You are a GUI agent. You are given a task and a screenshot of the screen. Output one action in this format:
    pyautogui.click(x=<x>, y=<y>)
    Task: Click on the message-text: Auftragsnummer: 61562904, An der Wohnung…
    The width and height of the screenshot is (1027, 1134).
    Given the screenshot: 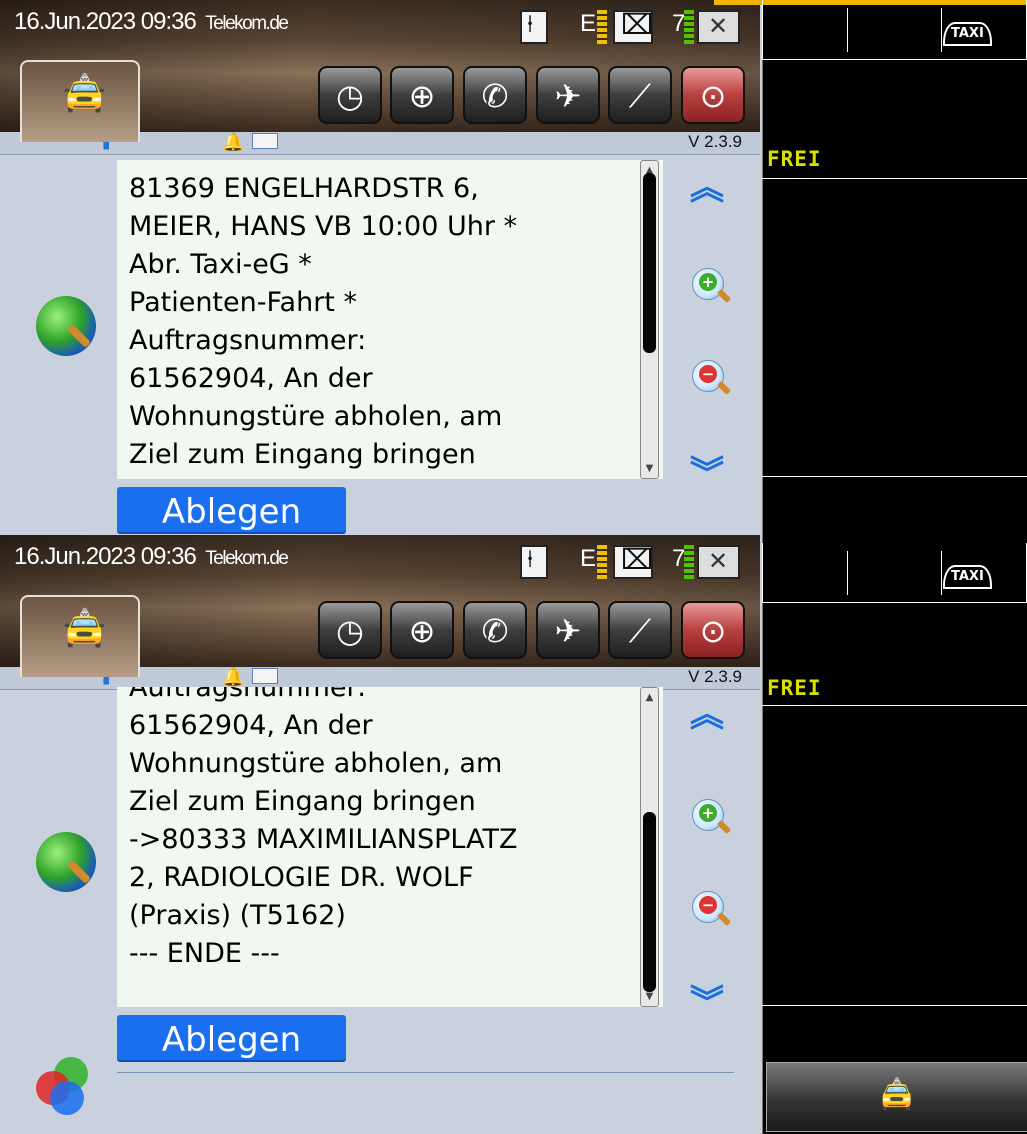 What is the action you would take?
    pyautogui.click(x=323, y=828)
    